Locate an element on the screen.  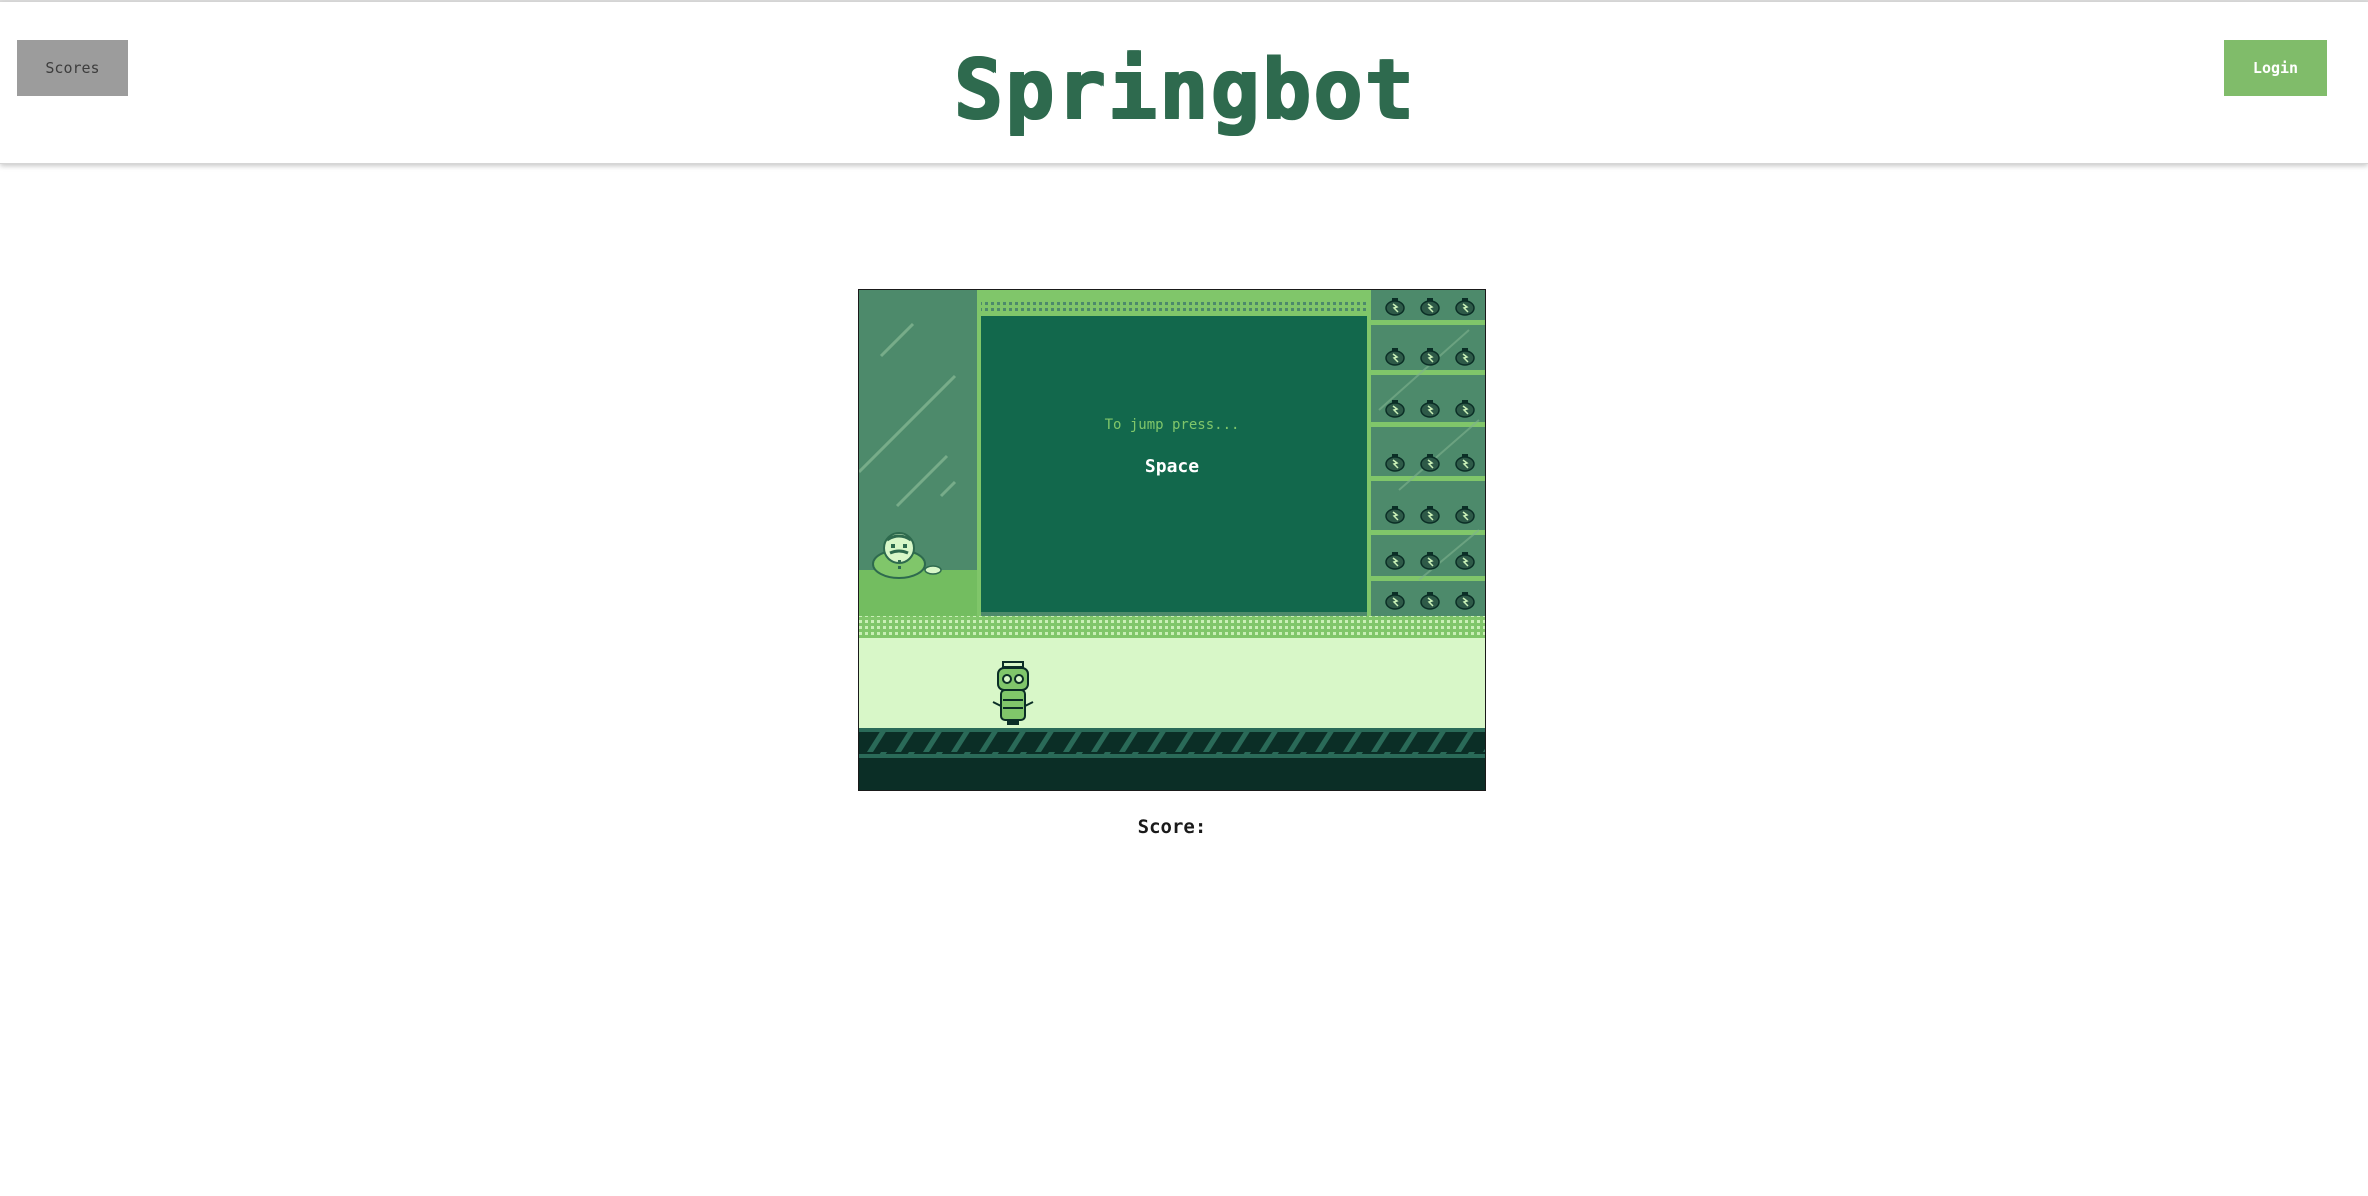
login-button: Login is located at coordinates (2275, 68).